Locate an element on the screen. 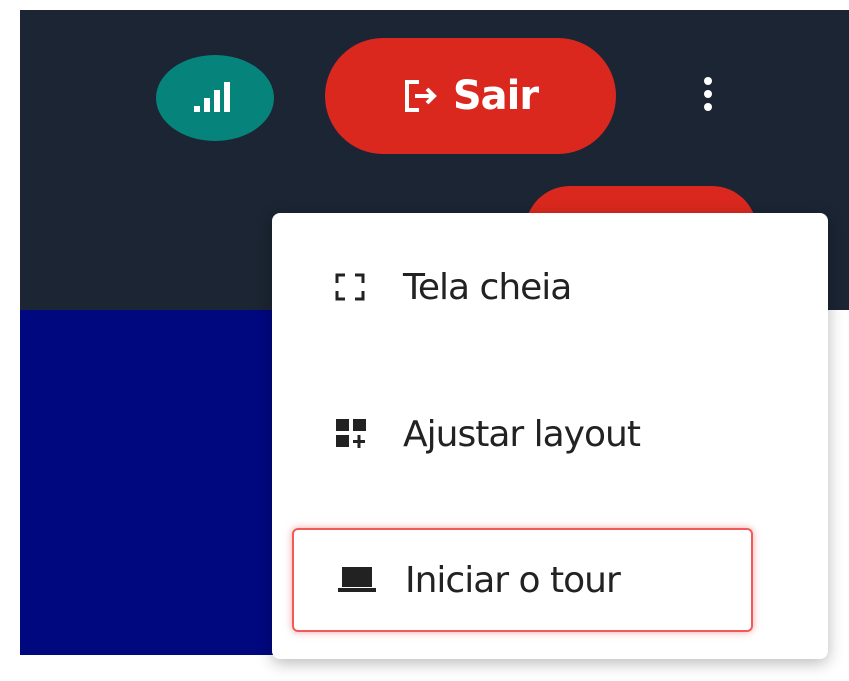 The height and width of the screenshot is (681, 849). menu-item-label: Ajustar layout is located at coordinates (522, 434).